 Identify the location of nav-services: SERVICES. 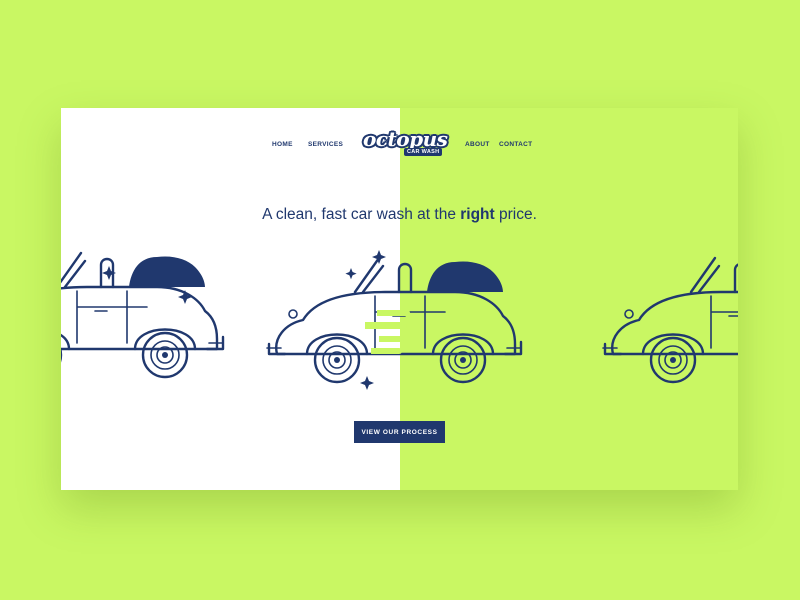
(325, 144).